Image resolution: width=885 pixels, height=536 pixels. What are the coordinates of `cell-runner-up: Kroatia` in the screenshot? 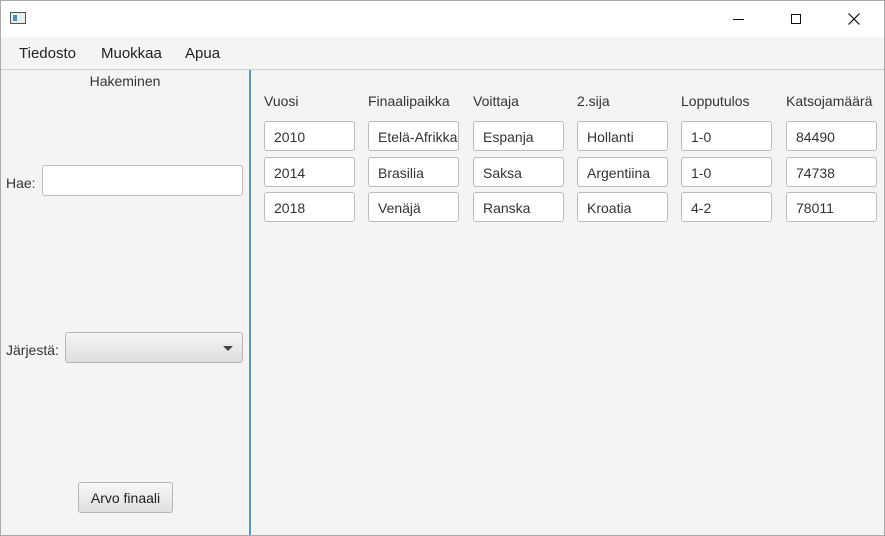 It's located at (622, 207).